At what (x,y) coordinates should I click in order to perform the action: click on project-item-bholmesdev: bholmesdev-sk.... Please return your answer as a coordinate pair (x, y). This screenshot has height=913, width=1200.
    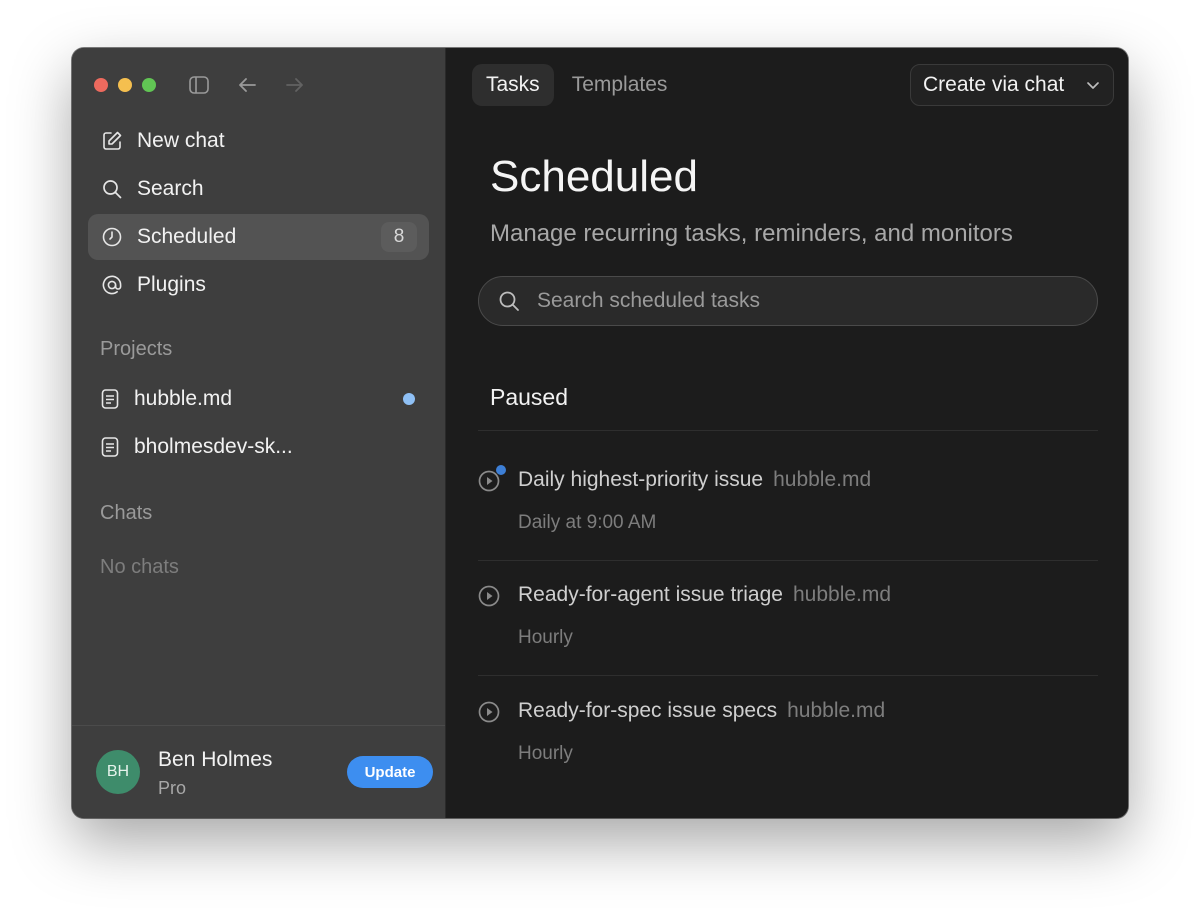
    Looking at the image, I should click on (258, 447).